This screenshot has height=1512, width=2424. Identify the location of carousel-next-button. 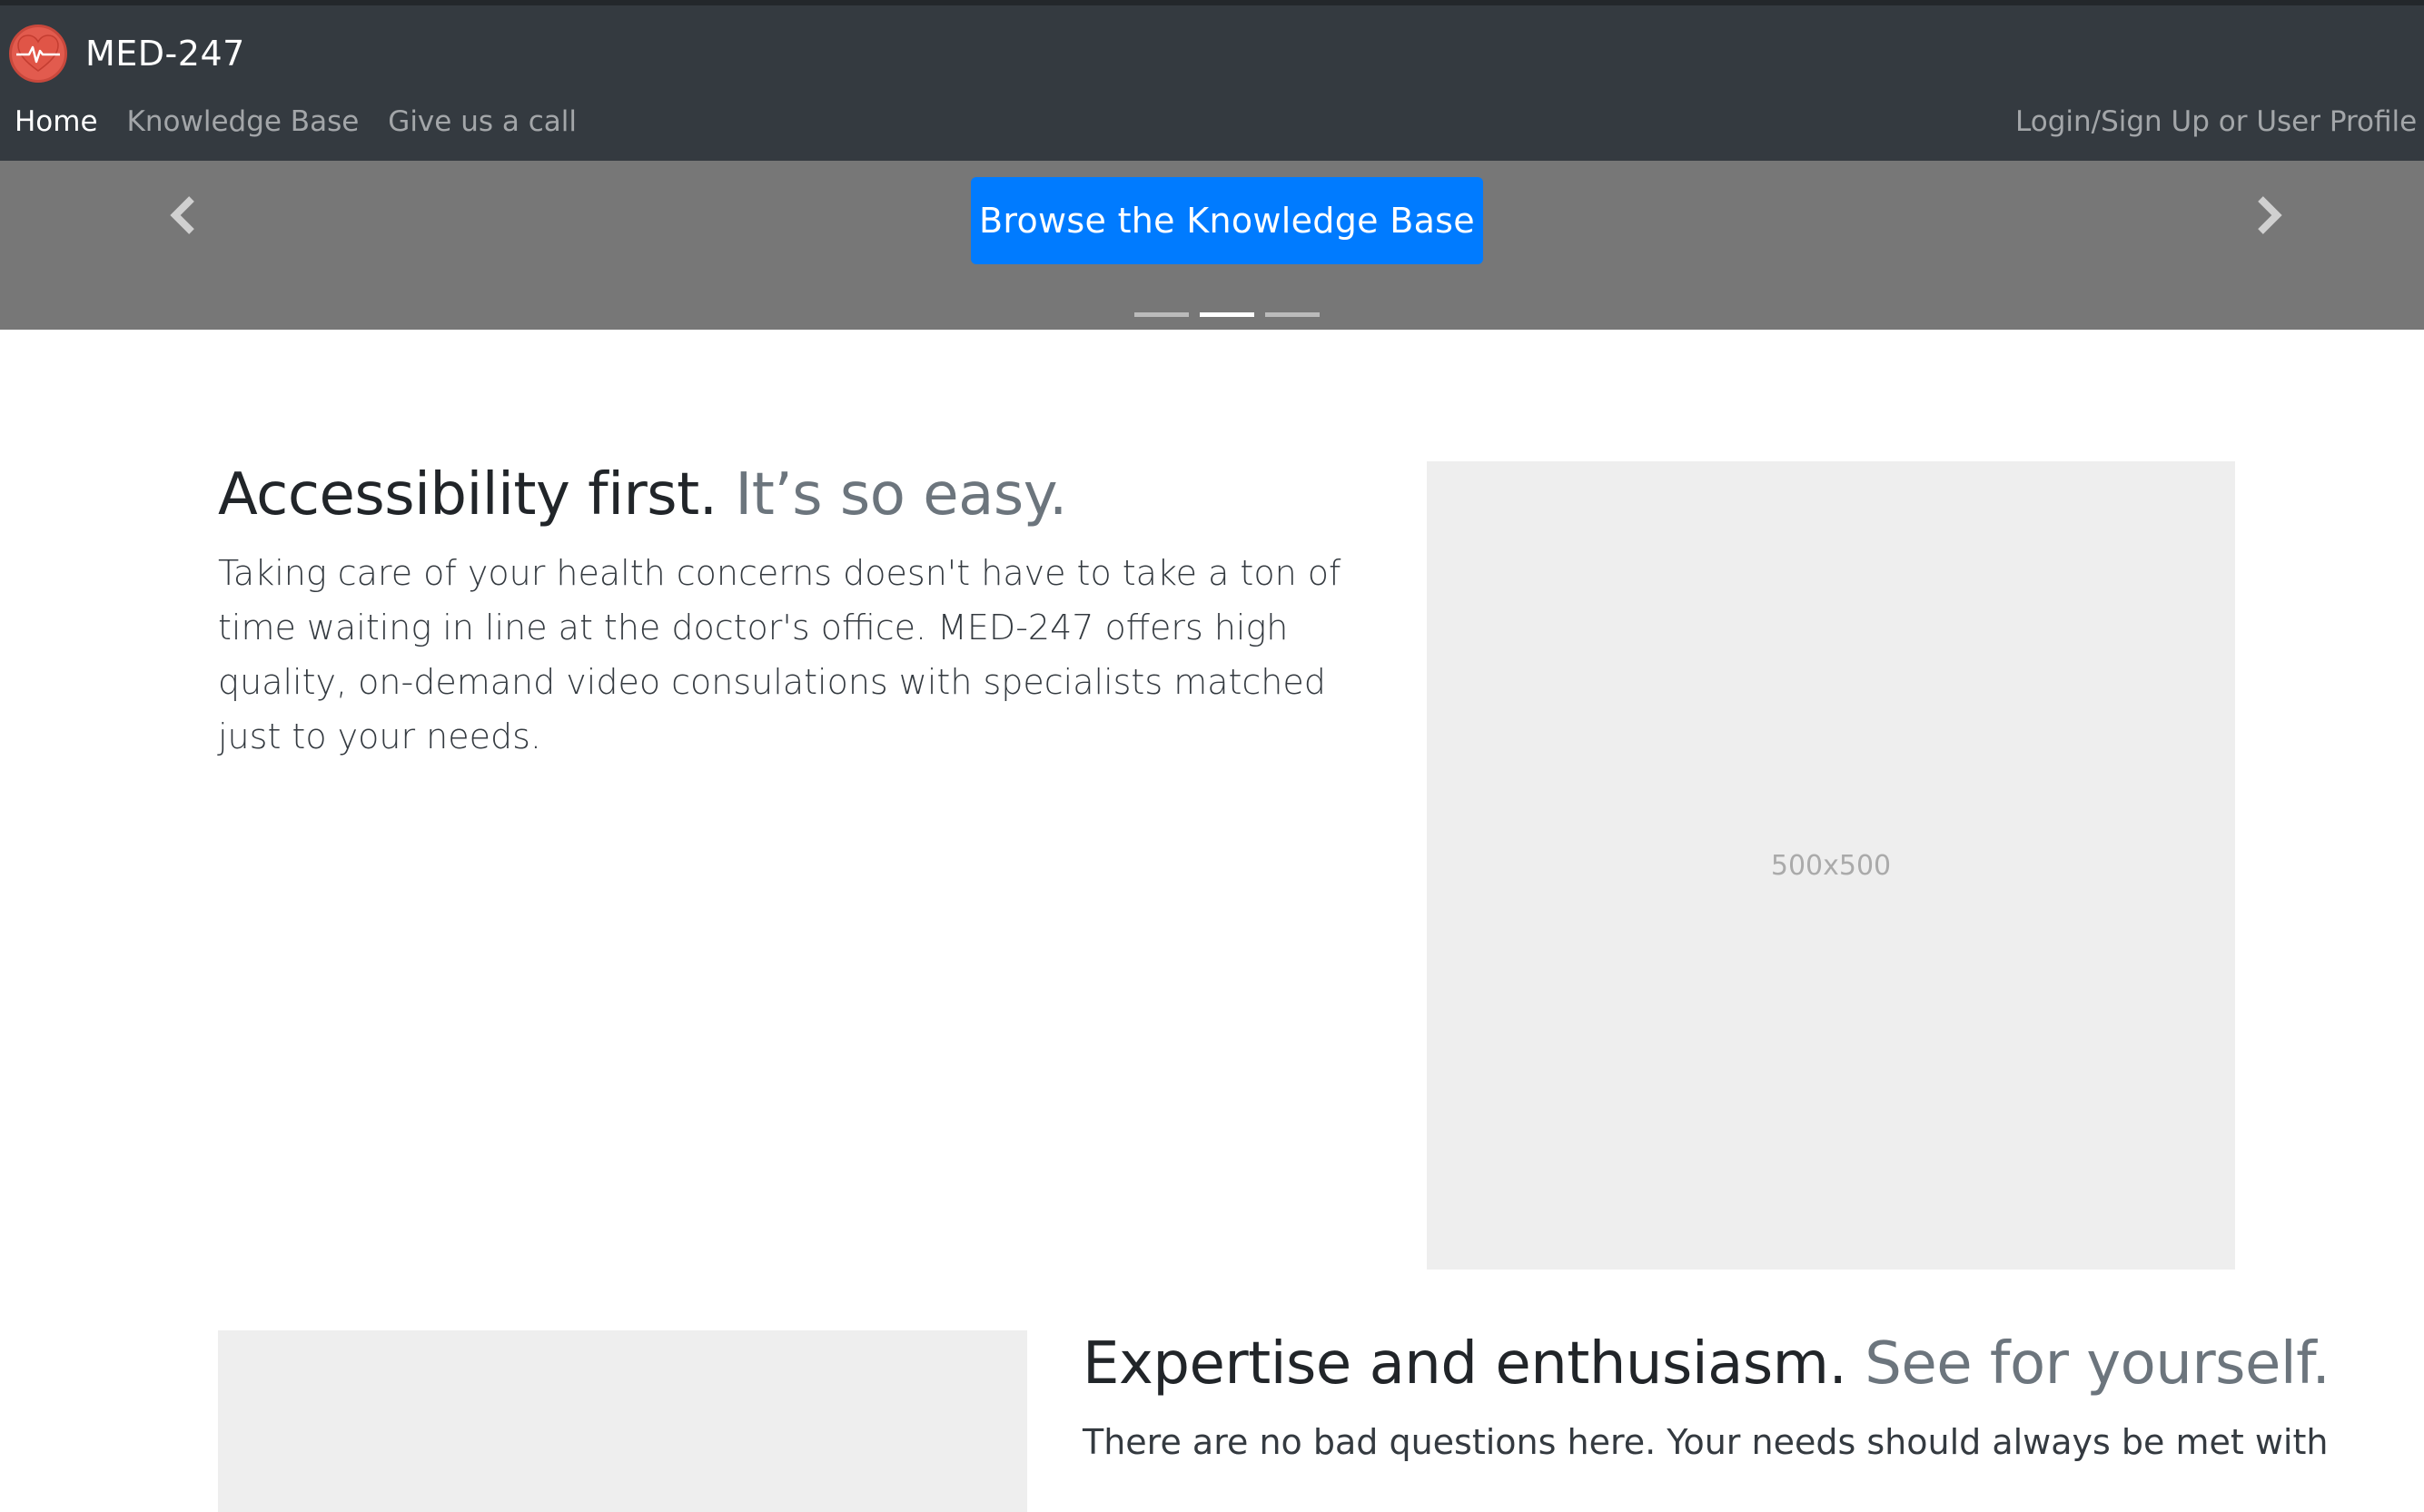
(2268, 215).